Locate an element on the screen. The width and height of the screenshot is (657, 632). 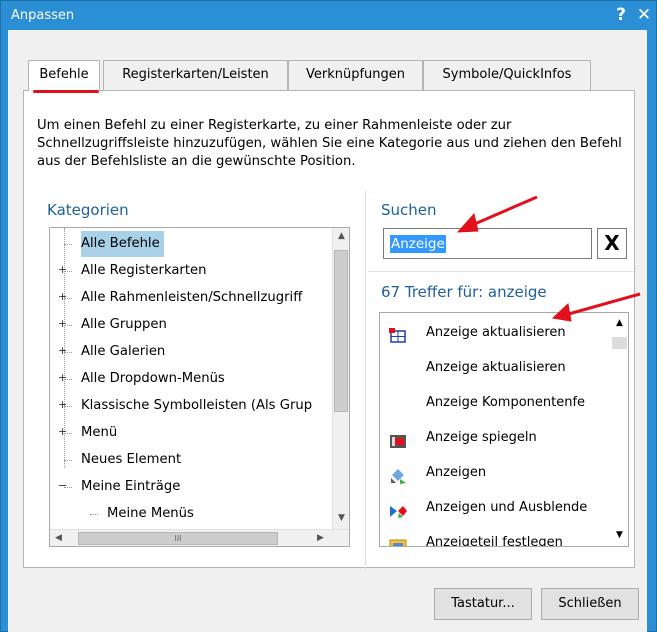
annotation-arrow-search is located at coordinates (497, 214).